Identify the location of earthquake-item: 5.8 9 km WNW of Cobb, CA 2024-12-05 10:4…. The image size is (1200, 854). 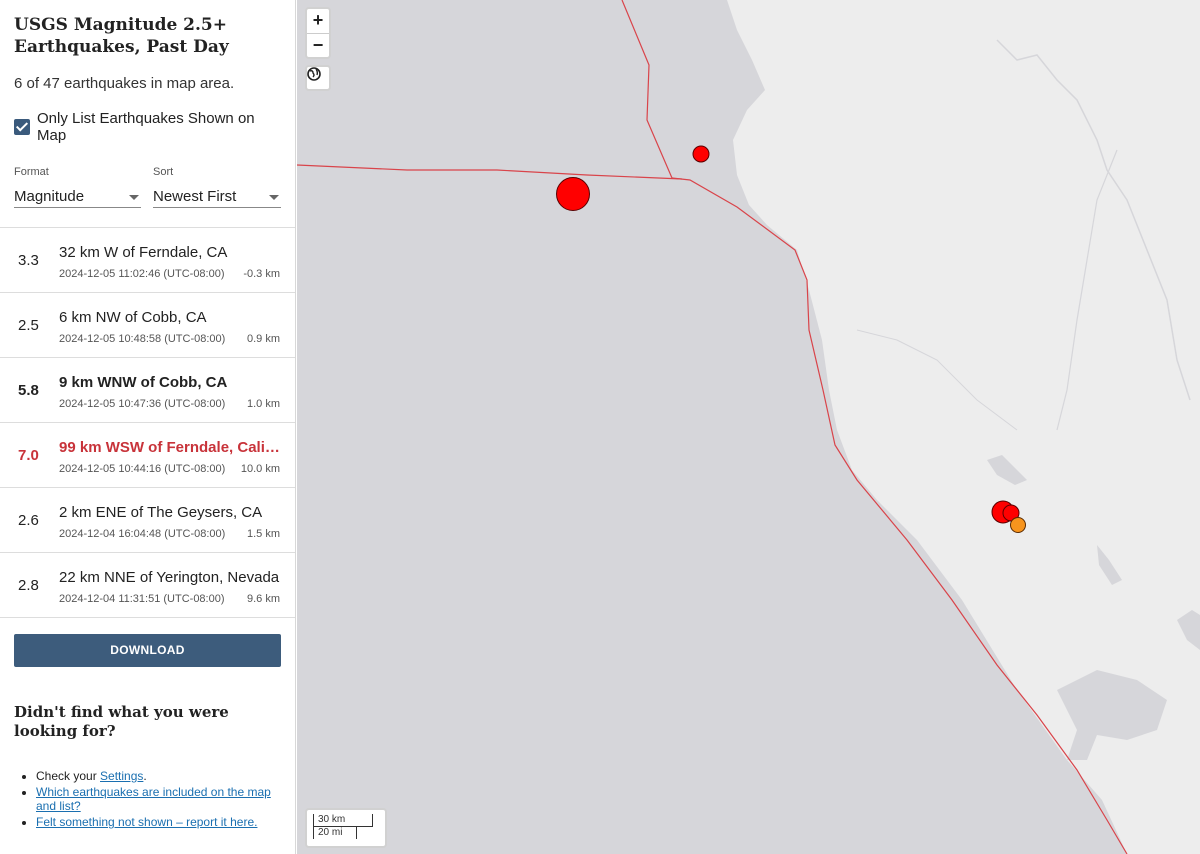
(147, 390).